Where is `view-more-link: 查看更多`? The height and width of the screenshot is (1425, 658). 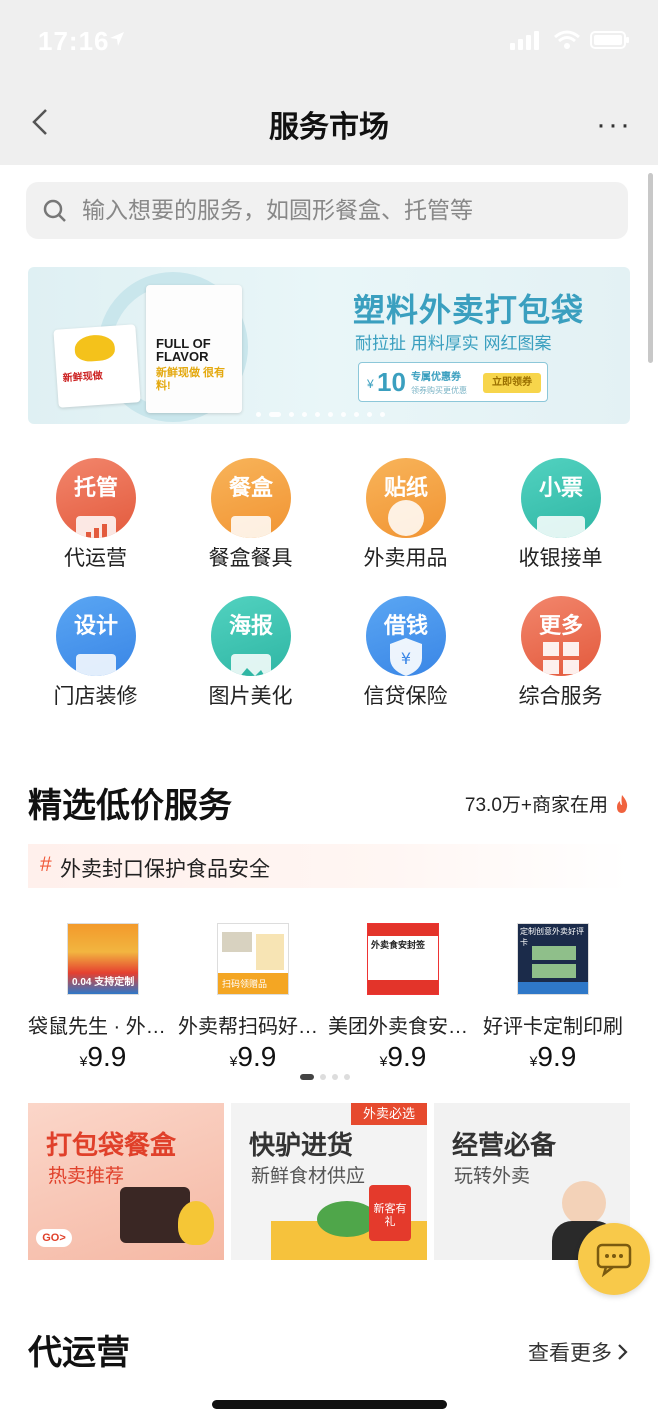 view-more-link: 查看更多 is located at coordinates (579, 1352).